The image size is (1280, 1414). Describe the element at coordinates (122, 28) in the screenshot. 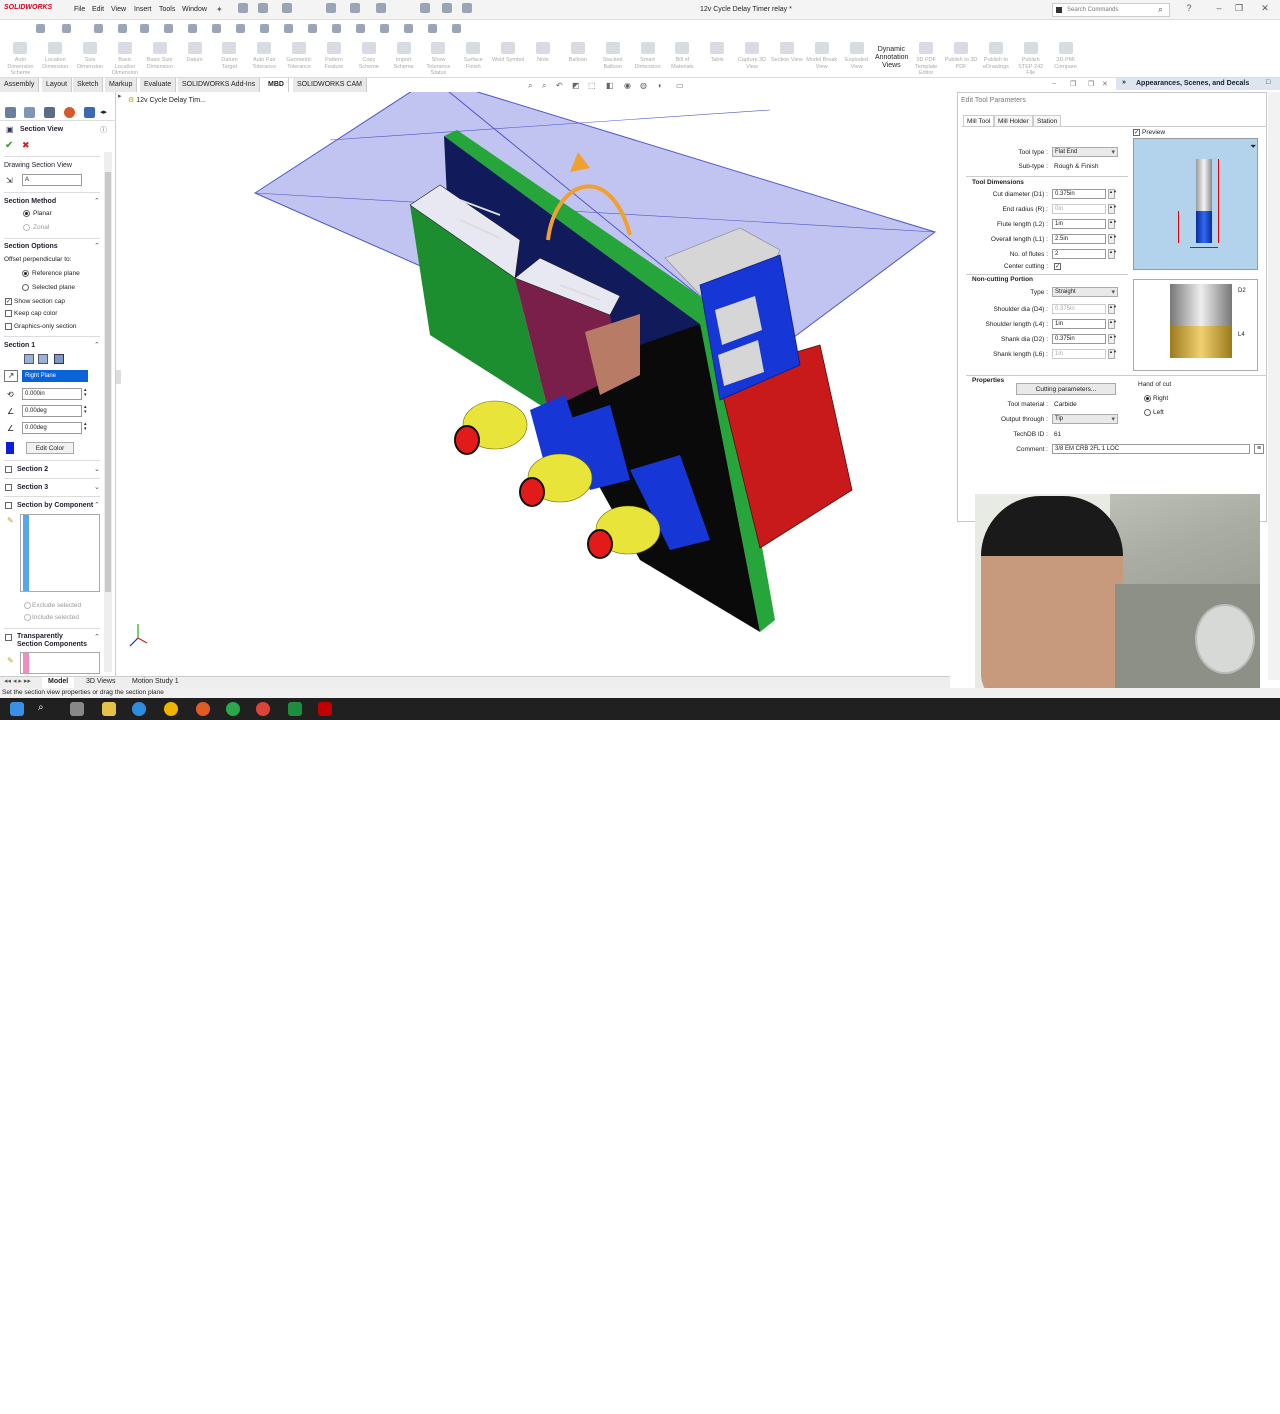

I see `circle-icon` at that location.